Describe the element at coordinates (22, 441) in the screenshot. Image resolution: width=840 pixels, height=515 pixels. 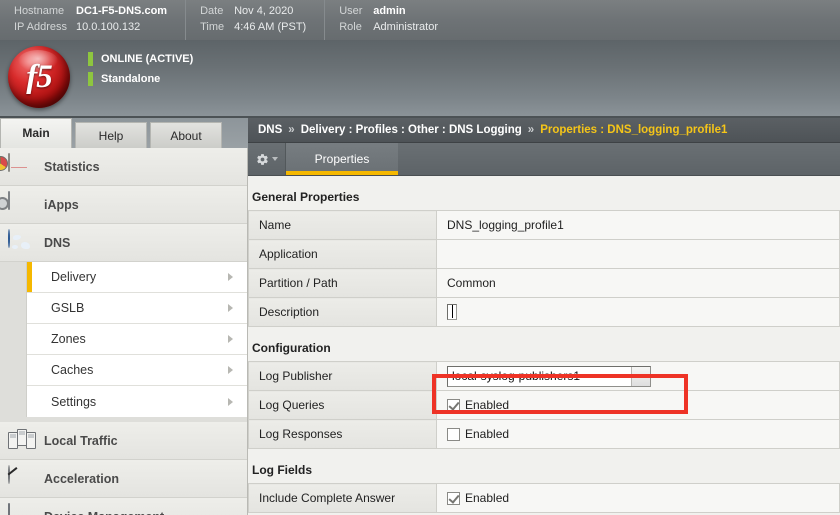
I see `local-traffic-servers-icon` at that location.